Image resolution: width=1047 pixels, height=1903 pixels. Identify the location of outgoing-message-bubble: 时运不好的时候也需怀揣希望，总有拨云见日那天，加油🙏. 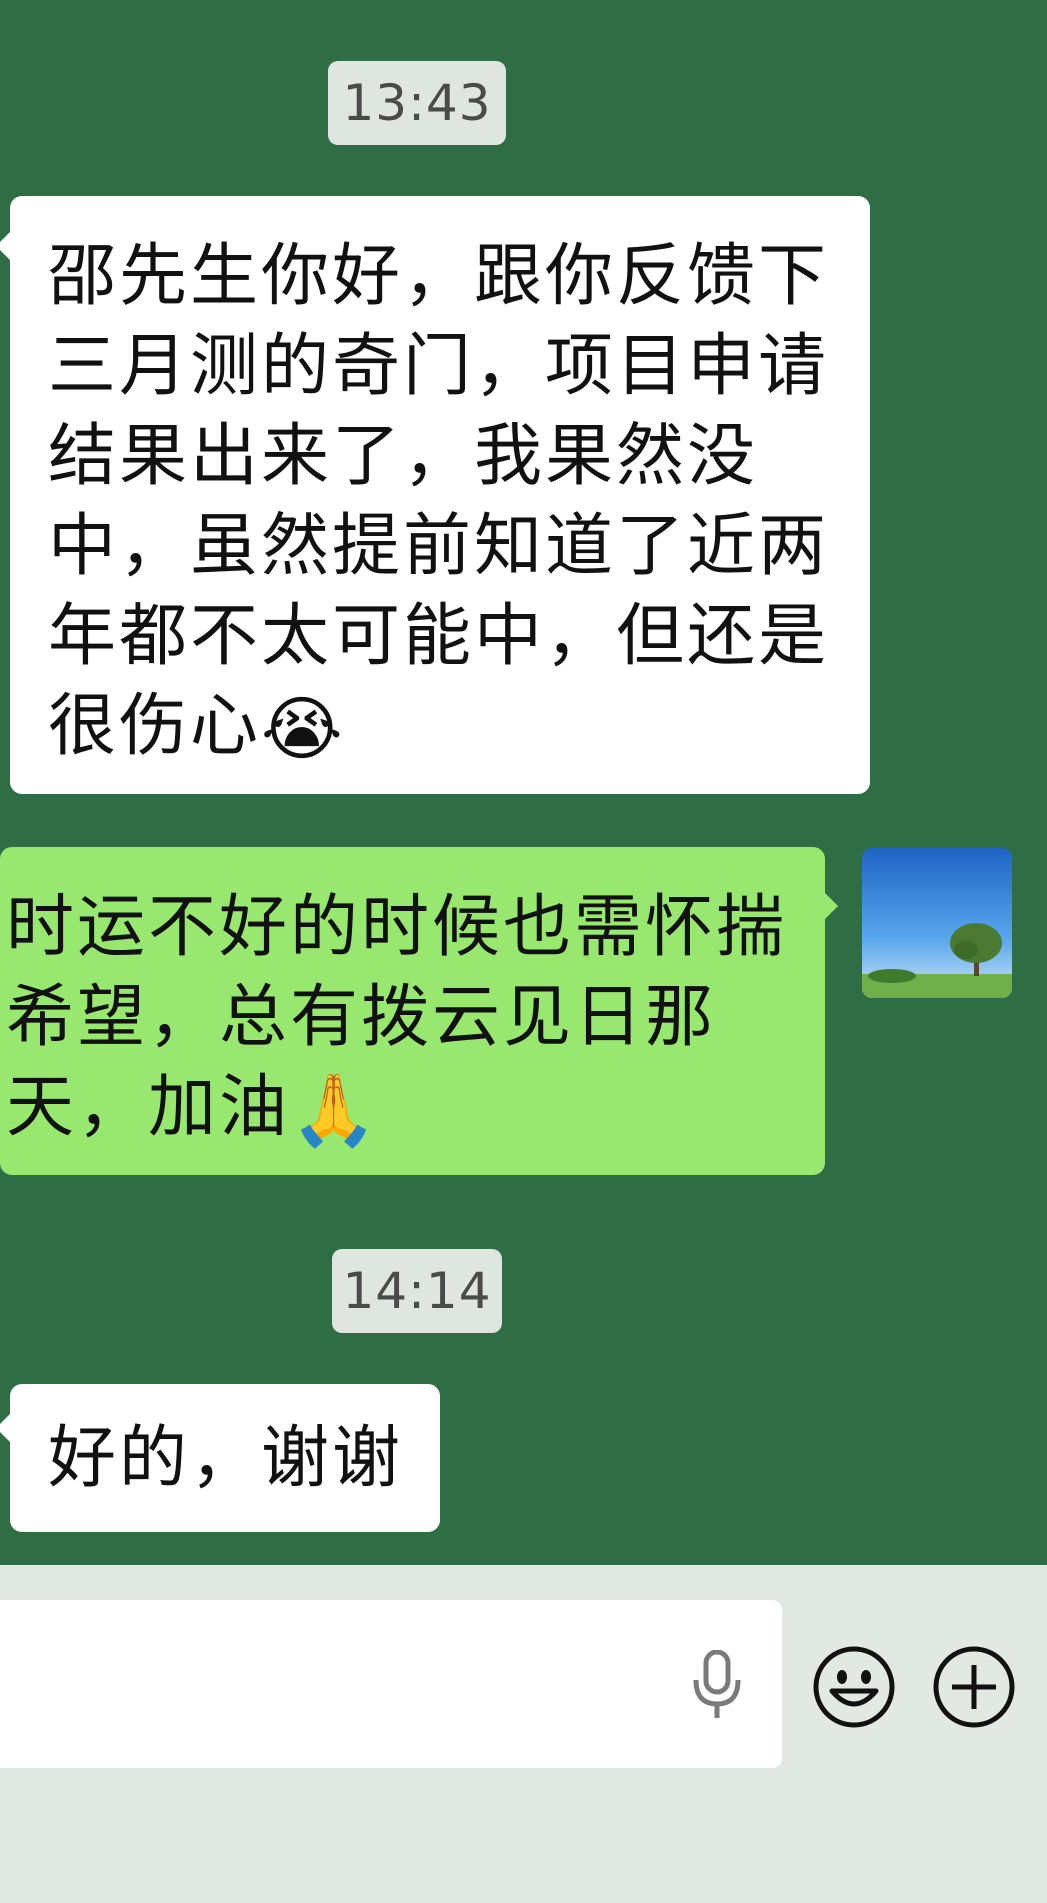
(412, 1011).